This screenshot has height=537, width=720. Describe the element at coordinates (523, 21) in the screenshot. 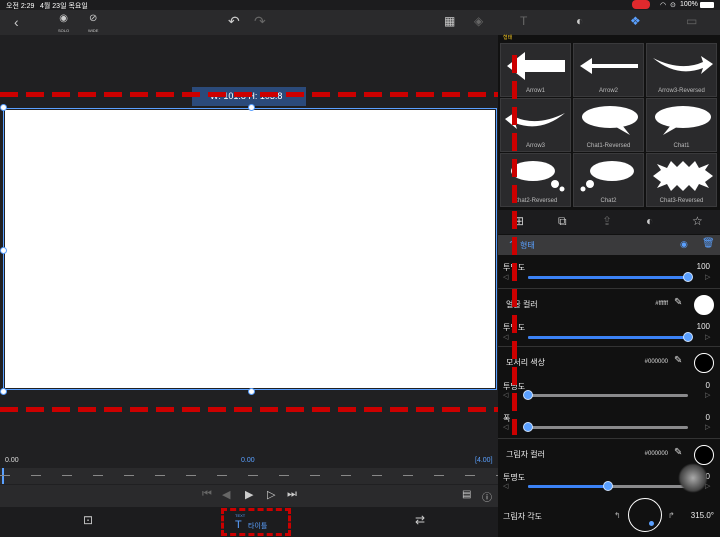

I see `text-tool-icon: T` at that location.